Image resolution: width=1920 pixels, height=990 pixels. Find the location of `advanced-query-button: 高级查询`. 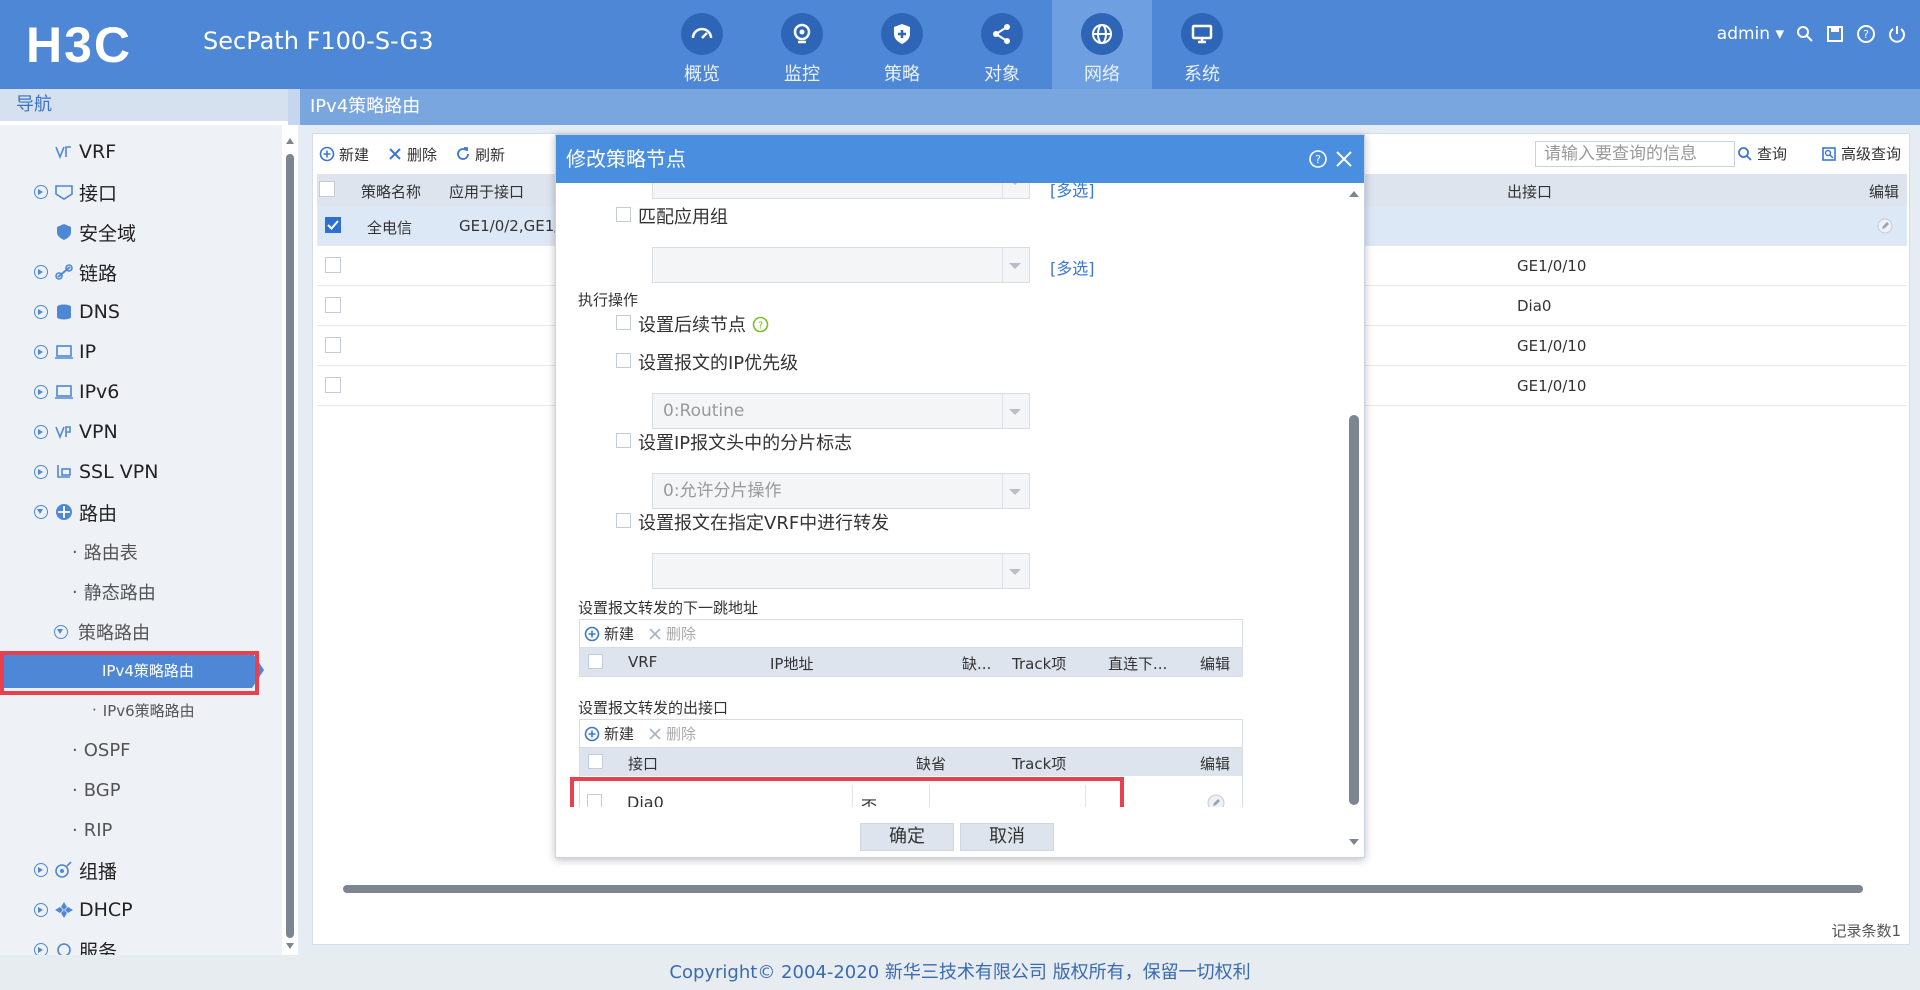

advanced-query-button: 高级查询 is located at coordinates (1861, 153).